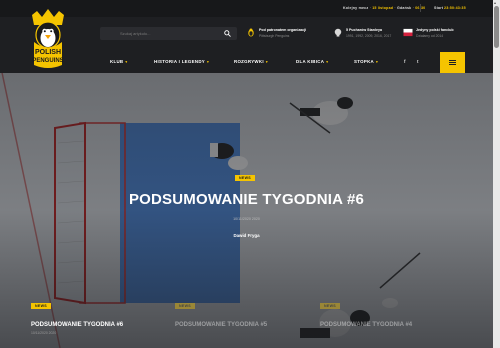 This screenshot has width=500, height=348. What do you see at coordinates (47, 61) in the screenshot?
I see `logo-text-bottom: PENGUINS` at bounding box center [47, 61].